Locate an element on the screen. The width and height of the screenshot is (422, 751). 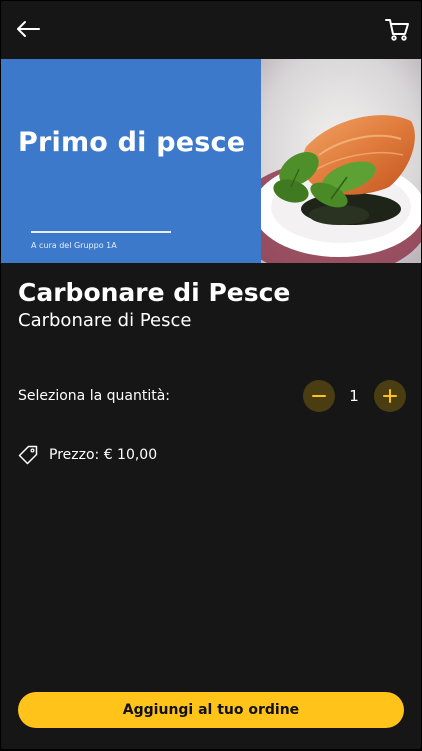
price-tag-icon is located at coordinates (28, 455).